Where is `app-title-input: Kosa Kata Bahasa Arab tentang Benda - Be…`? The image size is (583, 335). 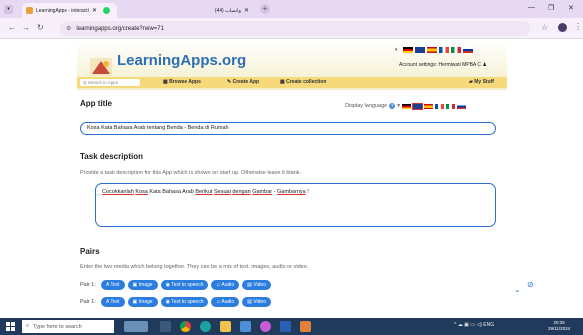
app-title-input: Kosa Kata Bahasa Arab tentang Benda - Be… is located at coordinates (288, 128).